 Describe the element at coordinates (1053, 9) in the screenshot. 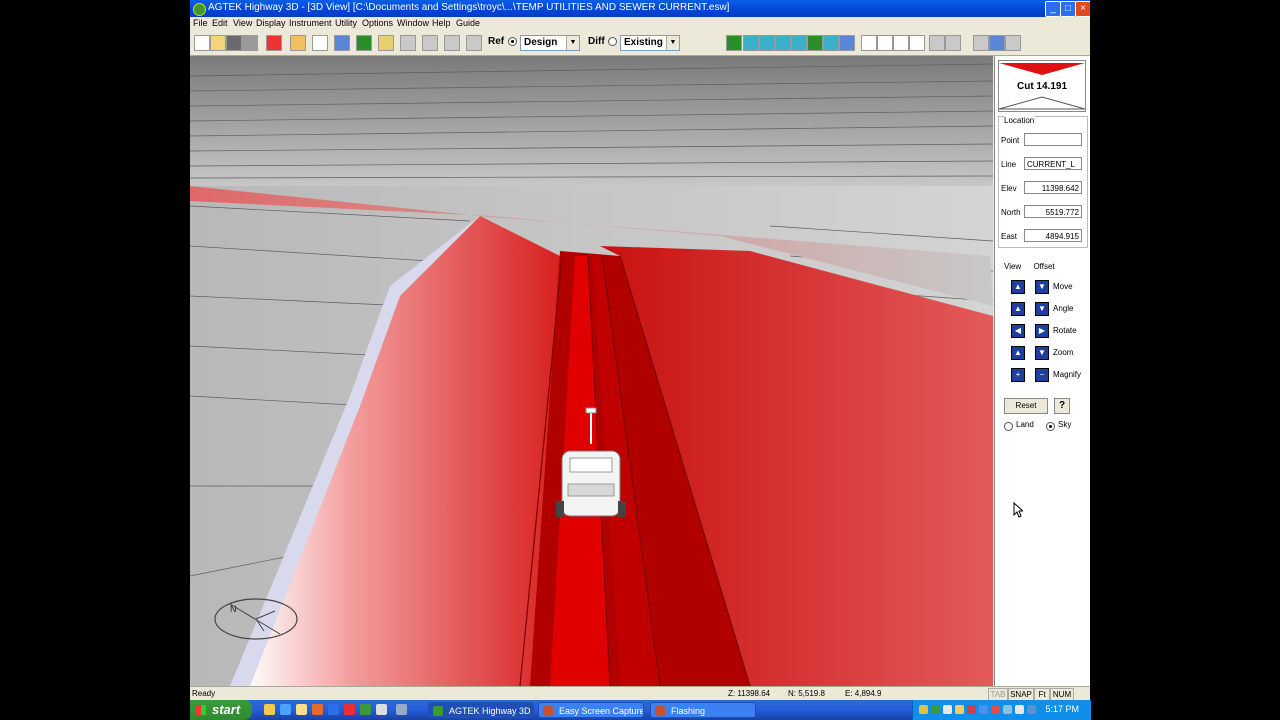

I see `minimize-button: _` at that location.